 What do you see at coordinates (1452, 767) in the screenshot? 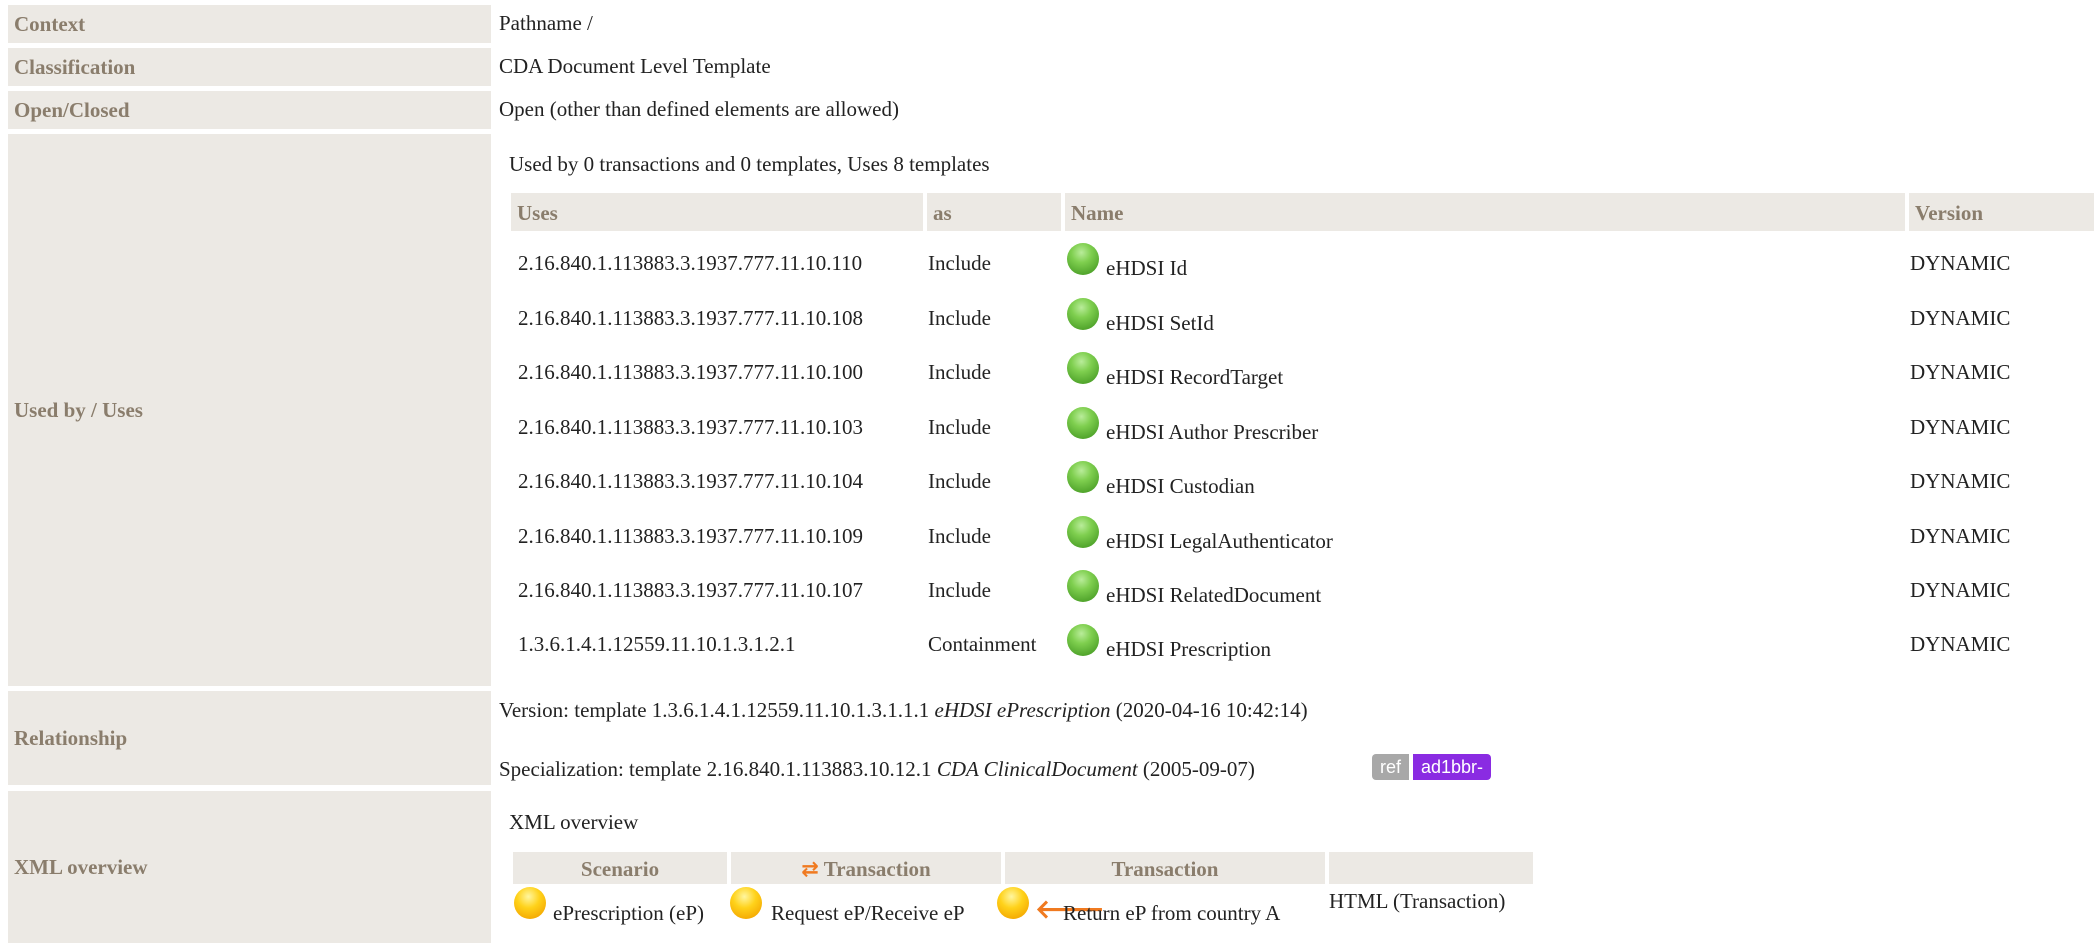
I see `prefix-badge: ad1bbr-` at bounding box center [1452, 767].